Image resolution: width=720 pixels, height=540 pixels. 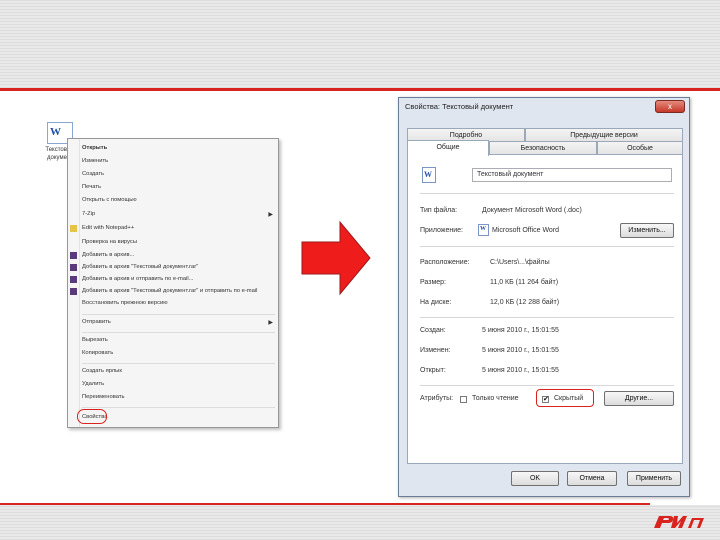 I want to click on slide-top-rule, so click(x=360, y=89).